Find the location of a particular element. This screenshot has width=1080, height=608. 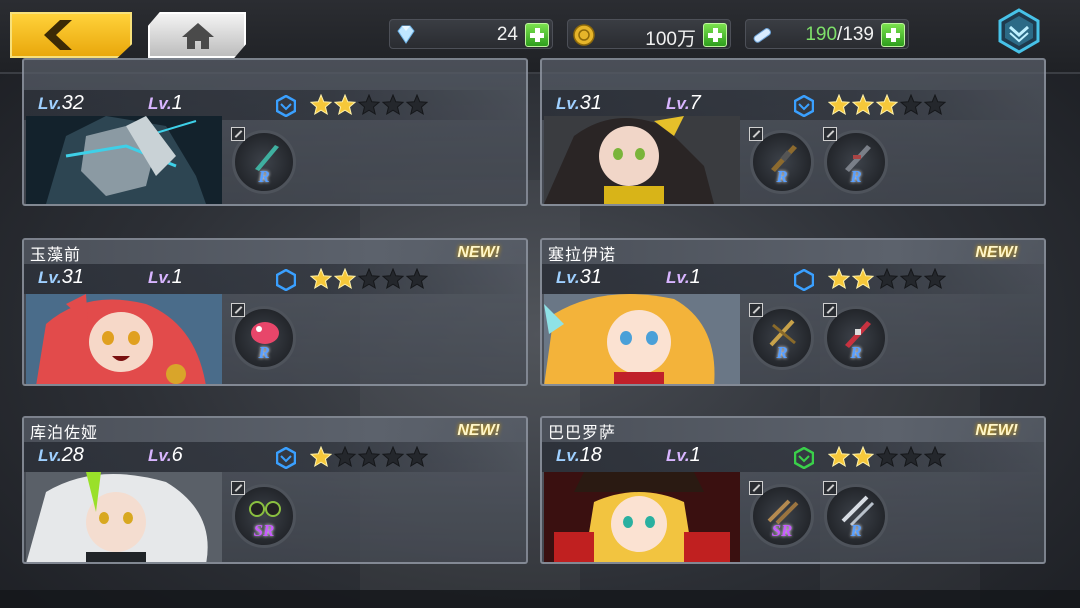

level-value: 18 is located at coordinates (590, 455).